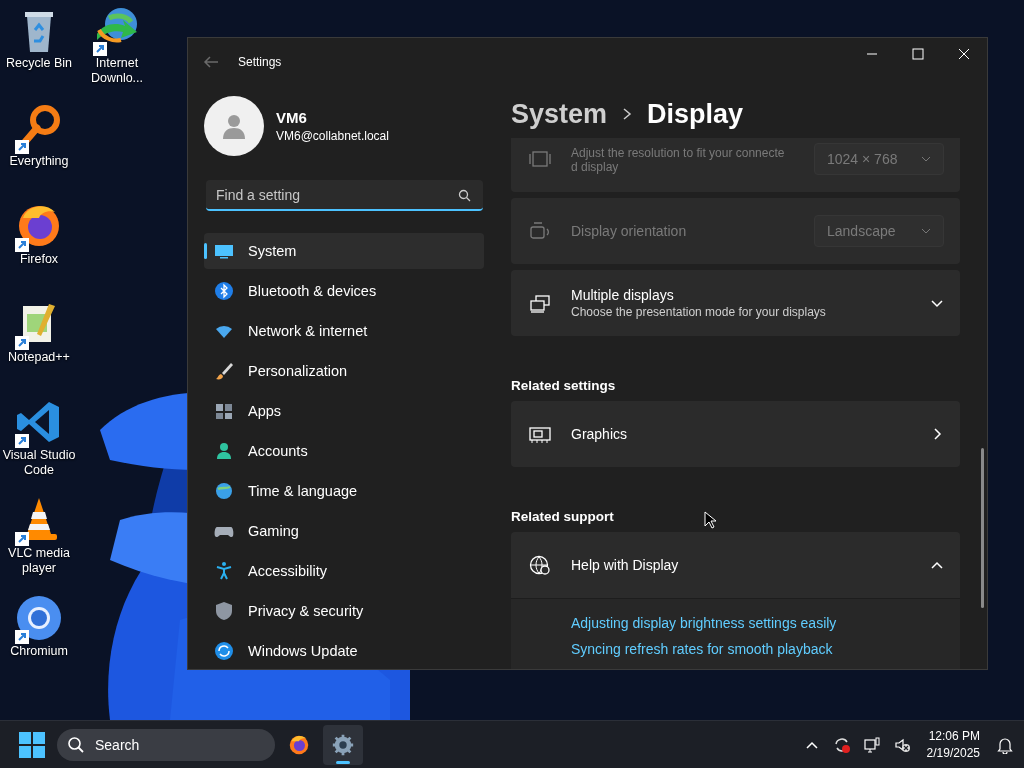  What do you see at coordinates (540, 303) in the screenshot?
I see `multiple-displays-icon` at bounding box center [540, 303].